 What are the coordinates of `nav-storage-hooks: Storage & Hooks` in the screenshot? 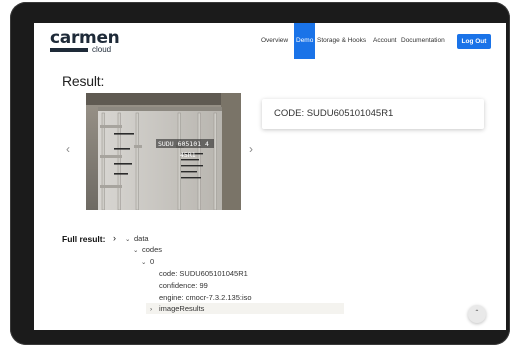 It's located at (341, 41).